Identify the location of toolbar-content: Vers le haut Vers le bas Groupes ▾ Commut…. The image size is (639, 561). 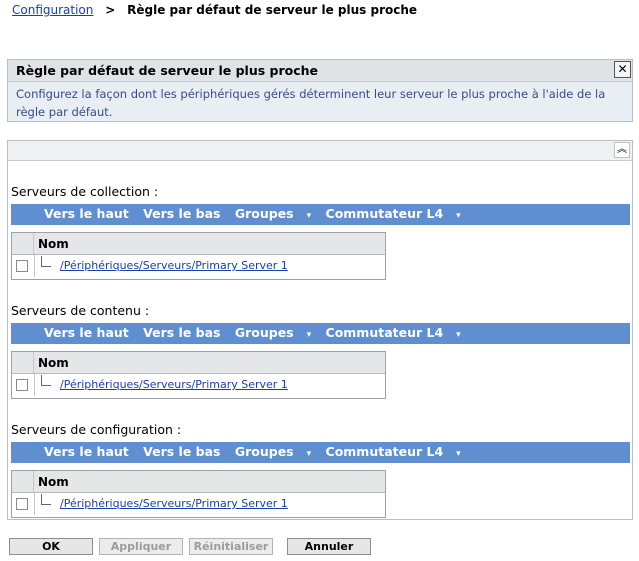
(320, 333).